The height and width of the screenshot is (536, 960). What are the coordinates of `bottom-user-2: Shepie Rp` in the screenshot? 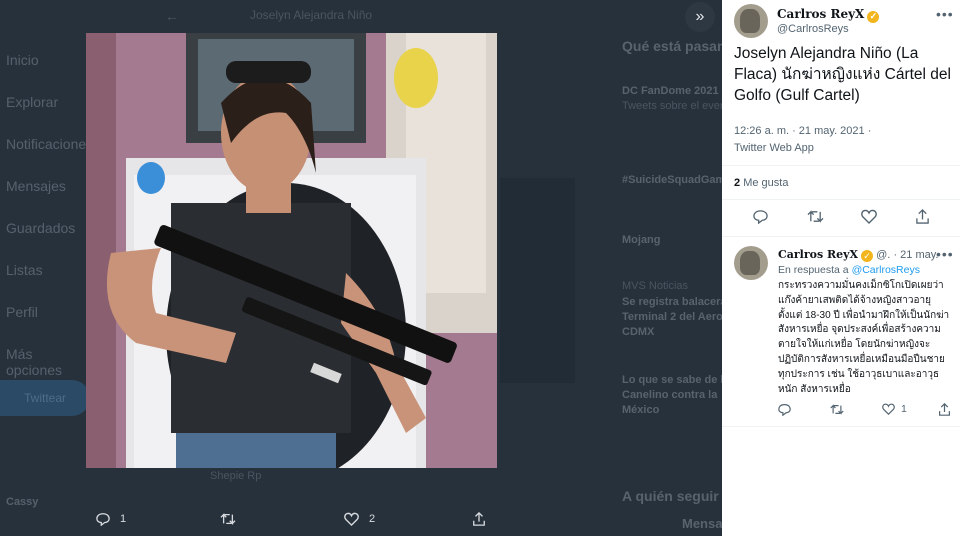 It's located at (236, 476).